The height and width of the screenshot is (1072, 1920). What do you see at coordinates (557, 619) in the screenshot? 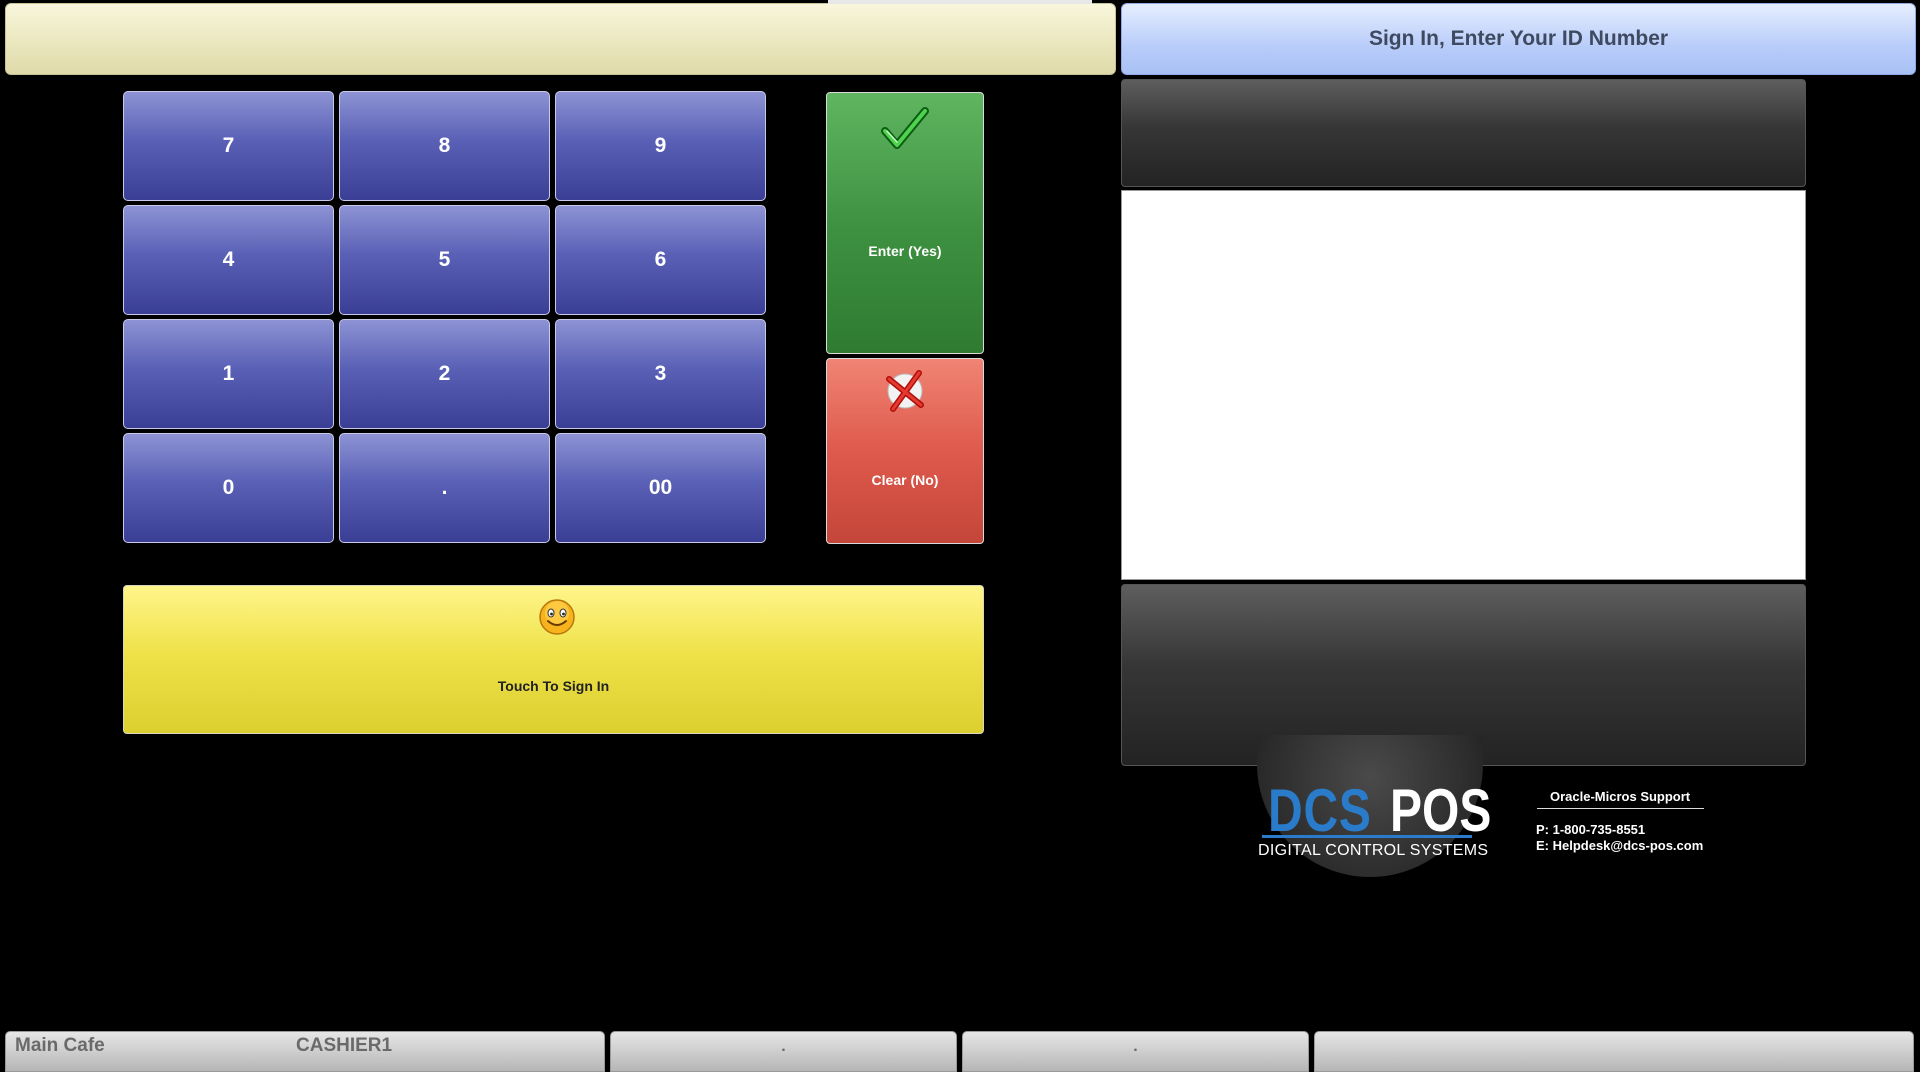
I see `smiley-face-icon` at bounding box center [557, 619].